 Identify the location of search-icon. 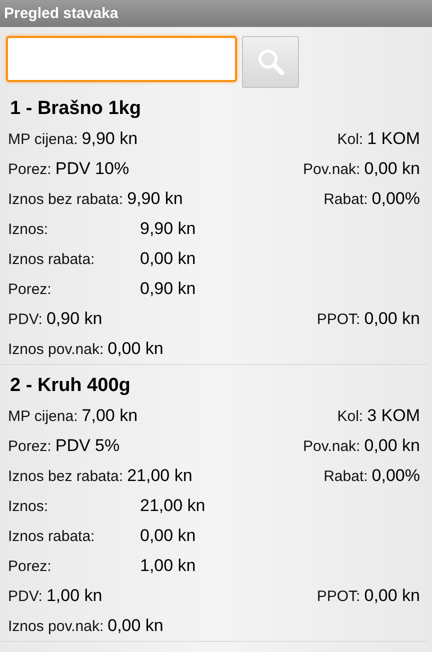
(270, 62).